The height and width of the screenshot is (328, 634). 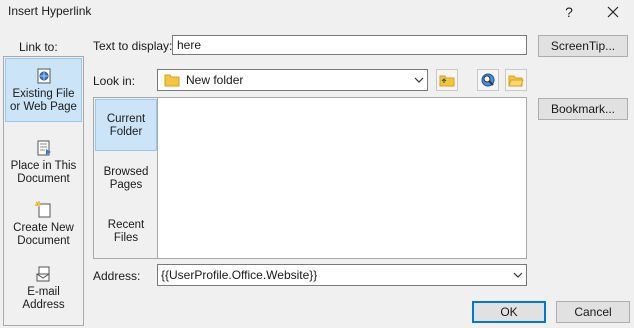 What do you see at coordinates (133, 46) in the screenshot?
I see `text-to-display-label: Text to display:` at bounding box center [133, 46].